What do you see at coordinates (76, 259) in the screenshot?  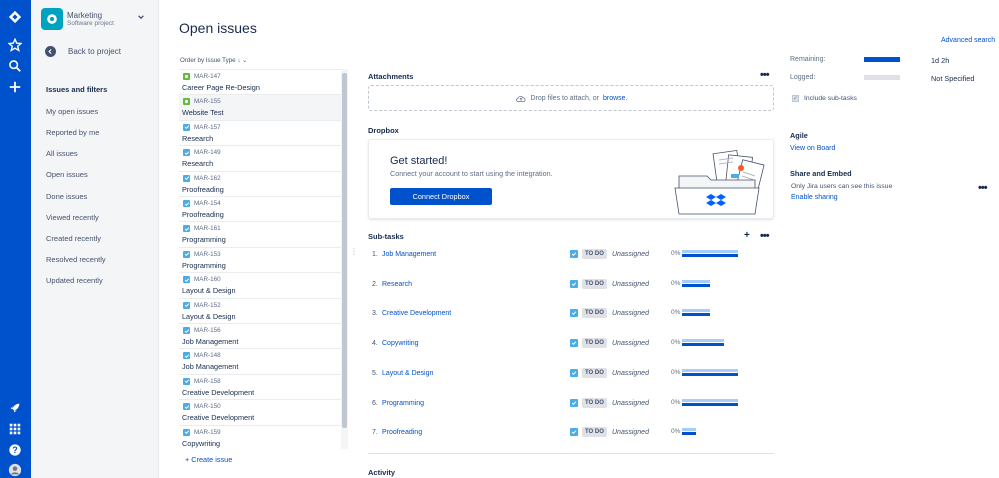 I see `sidebar-item-resolved-recently: Resolved recently` at bounding box center [76, 259].